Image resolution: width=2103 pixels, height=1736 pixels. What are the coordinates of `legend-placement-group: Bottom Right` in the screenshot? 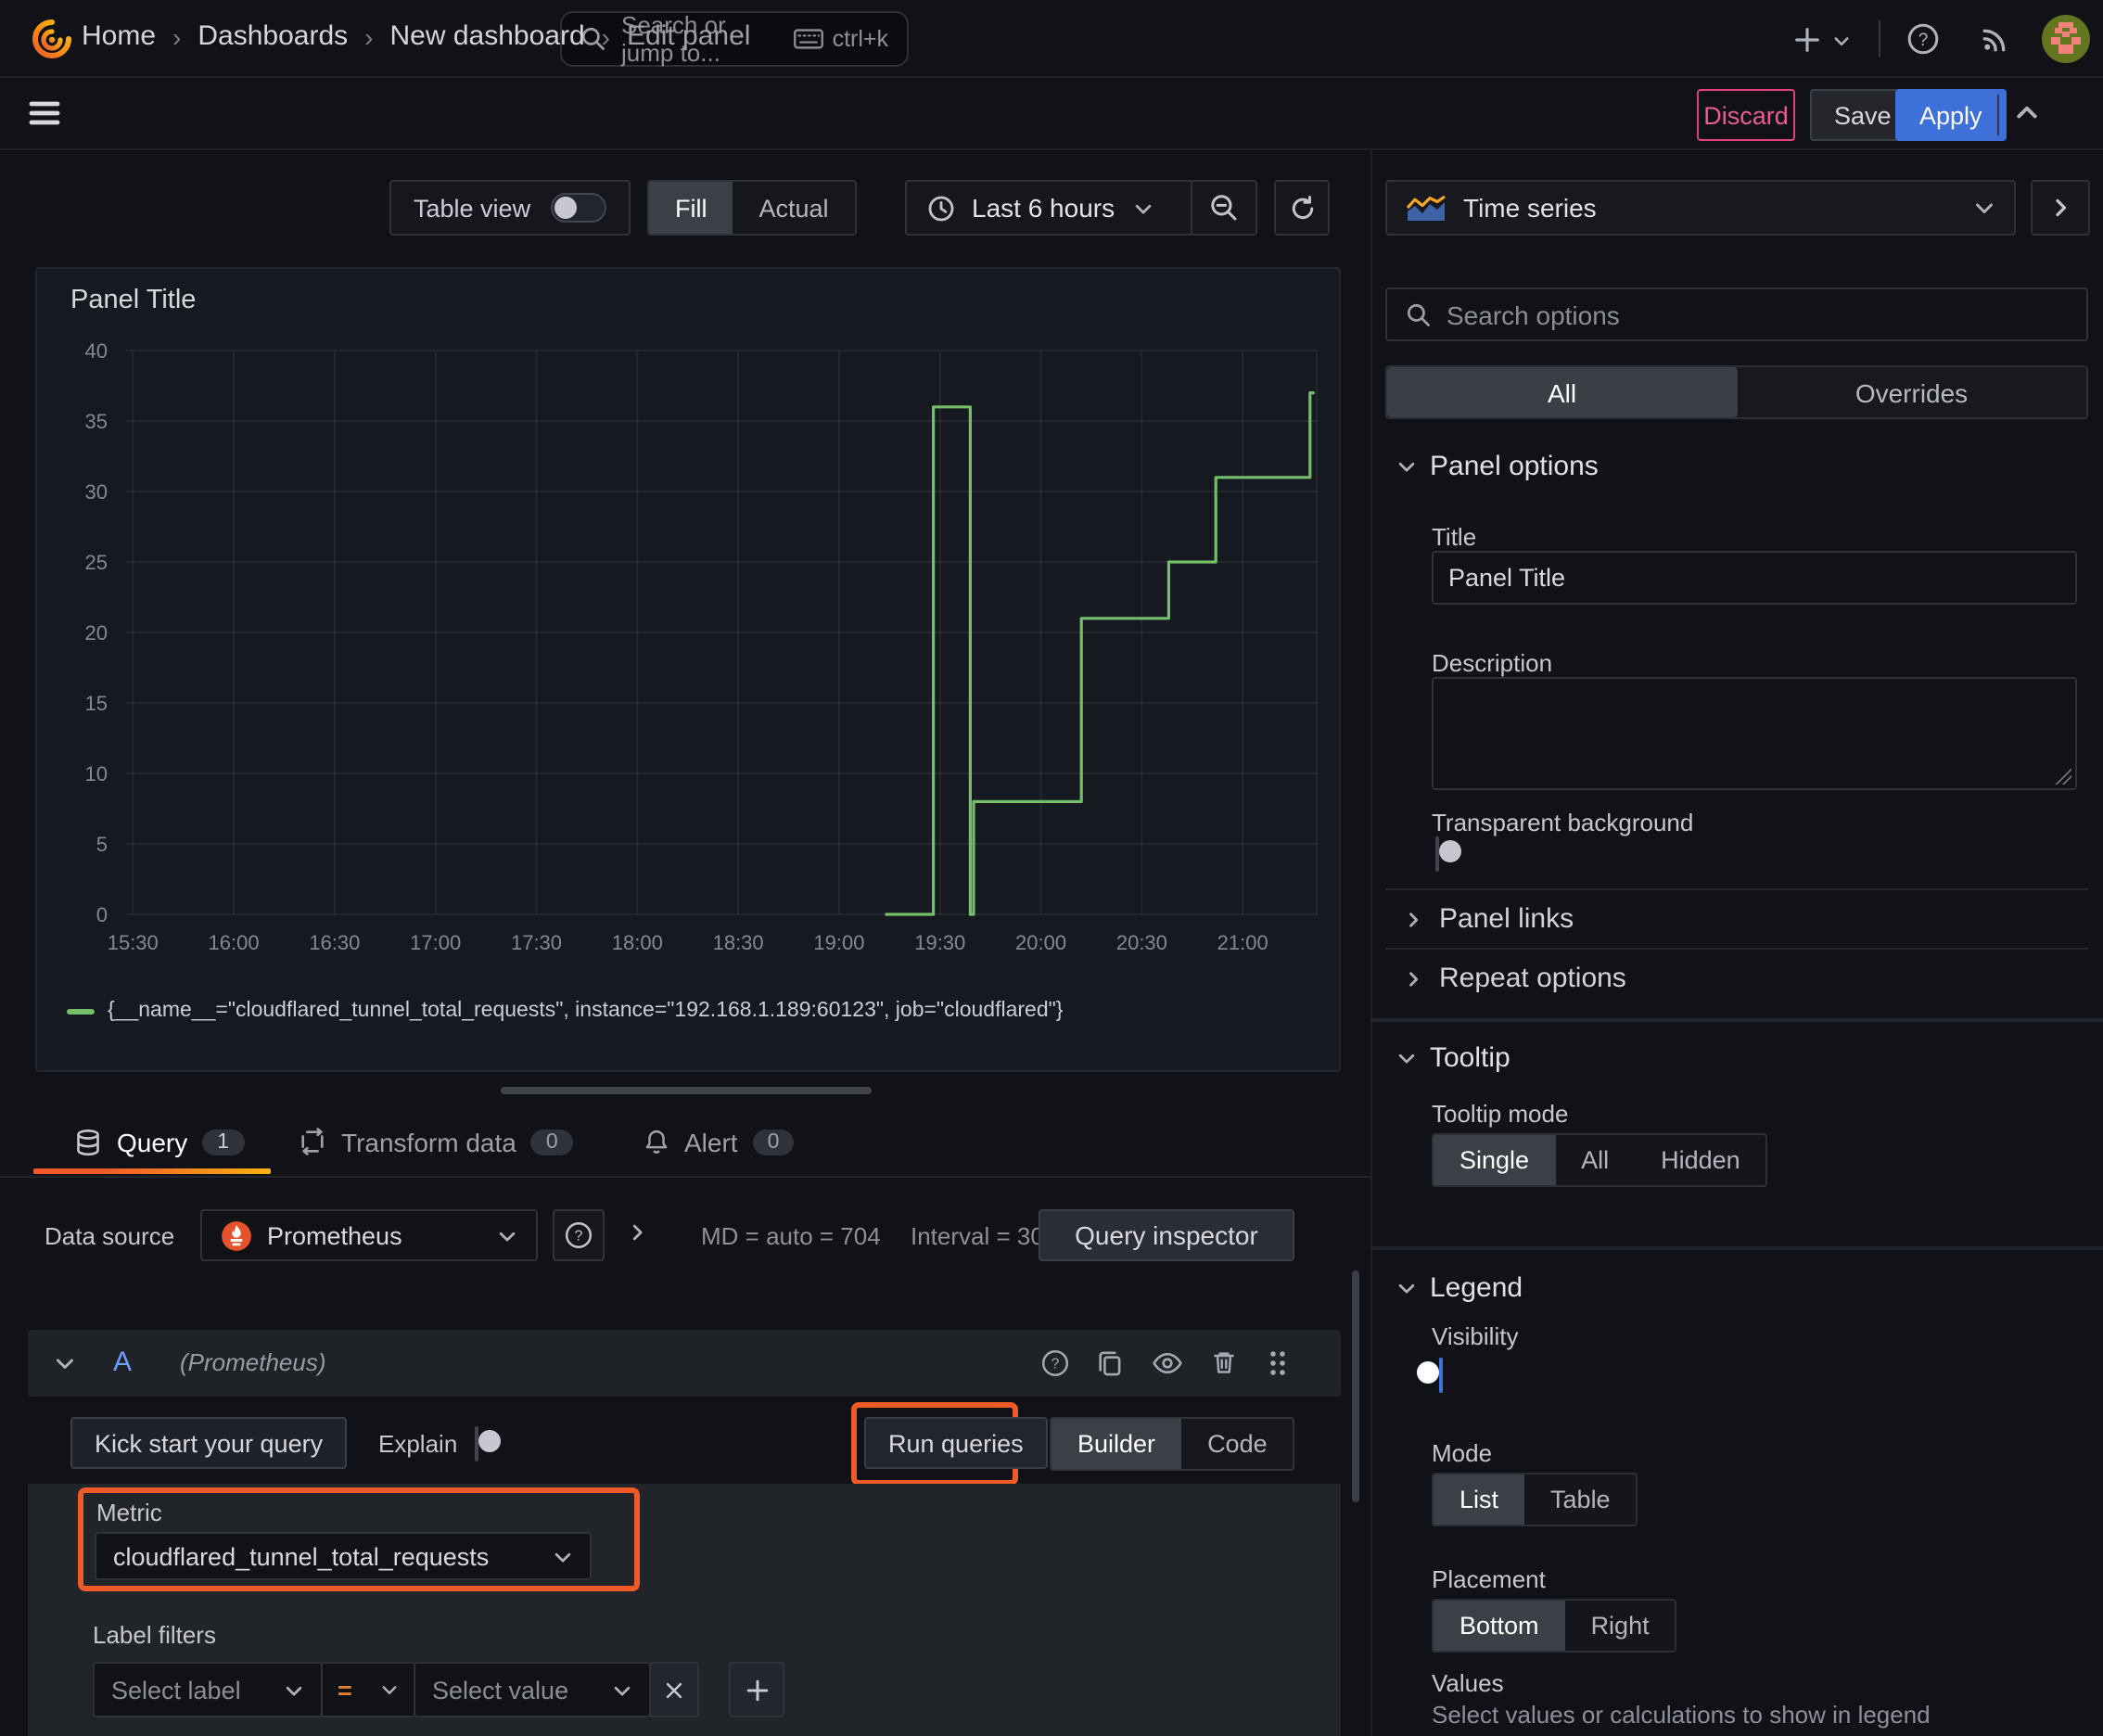 It's located at (1554, 1626).